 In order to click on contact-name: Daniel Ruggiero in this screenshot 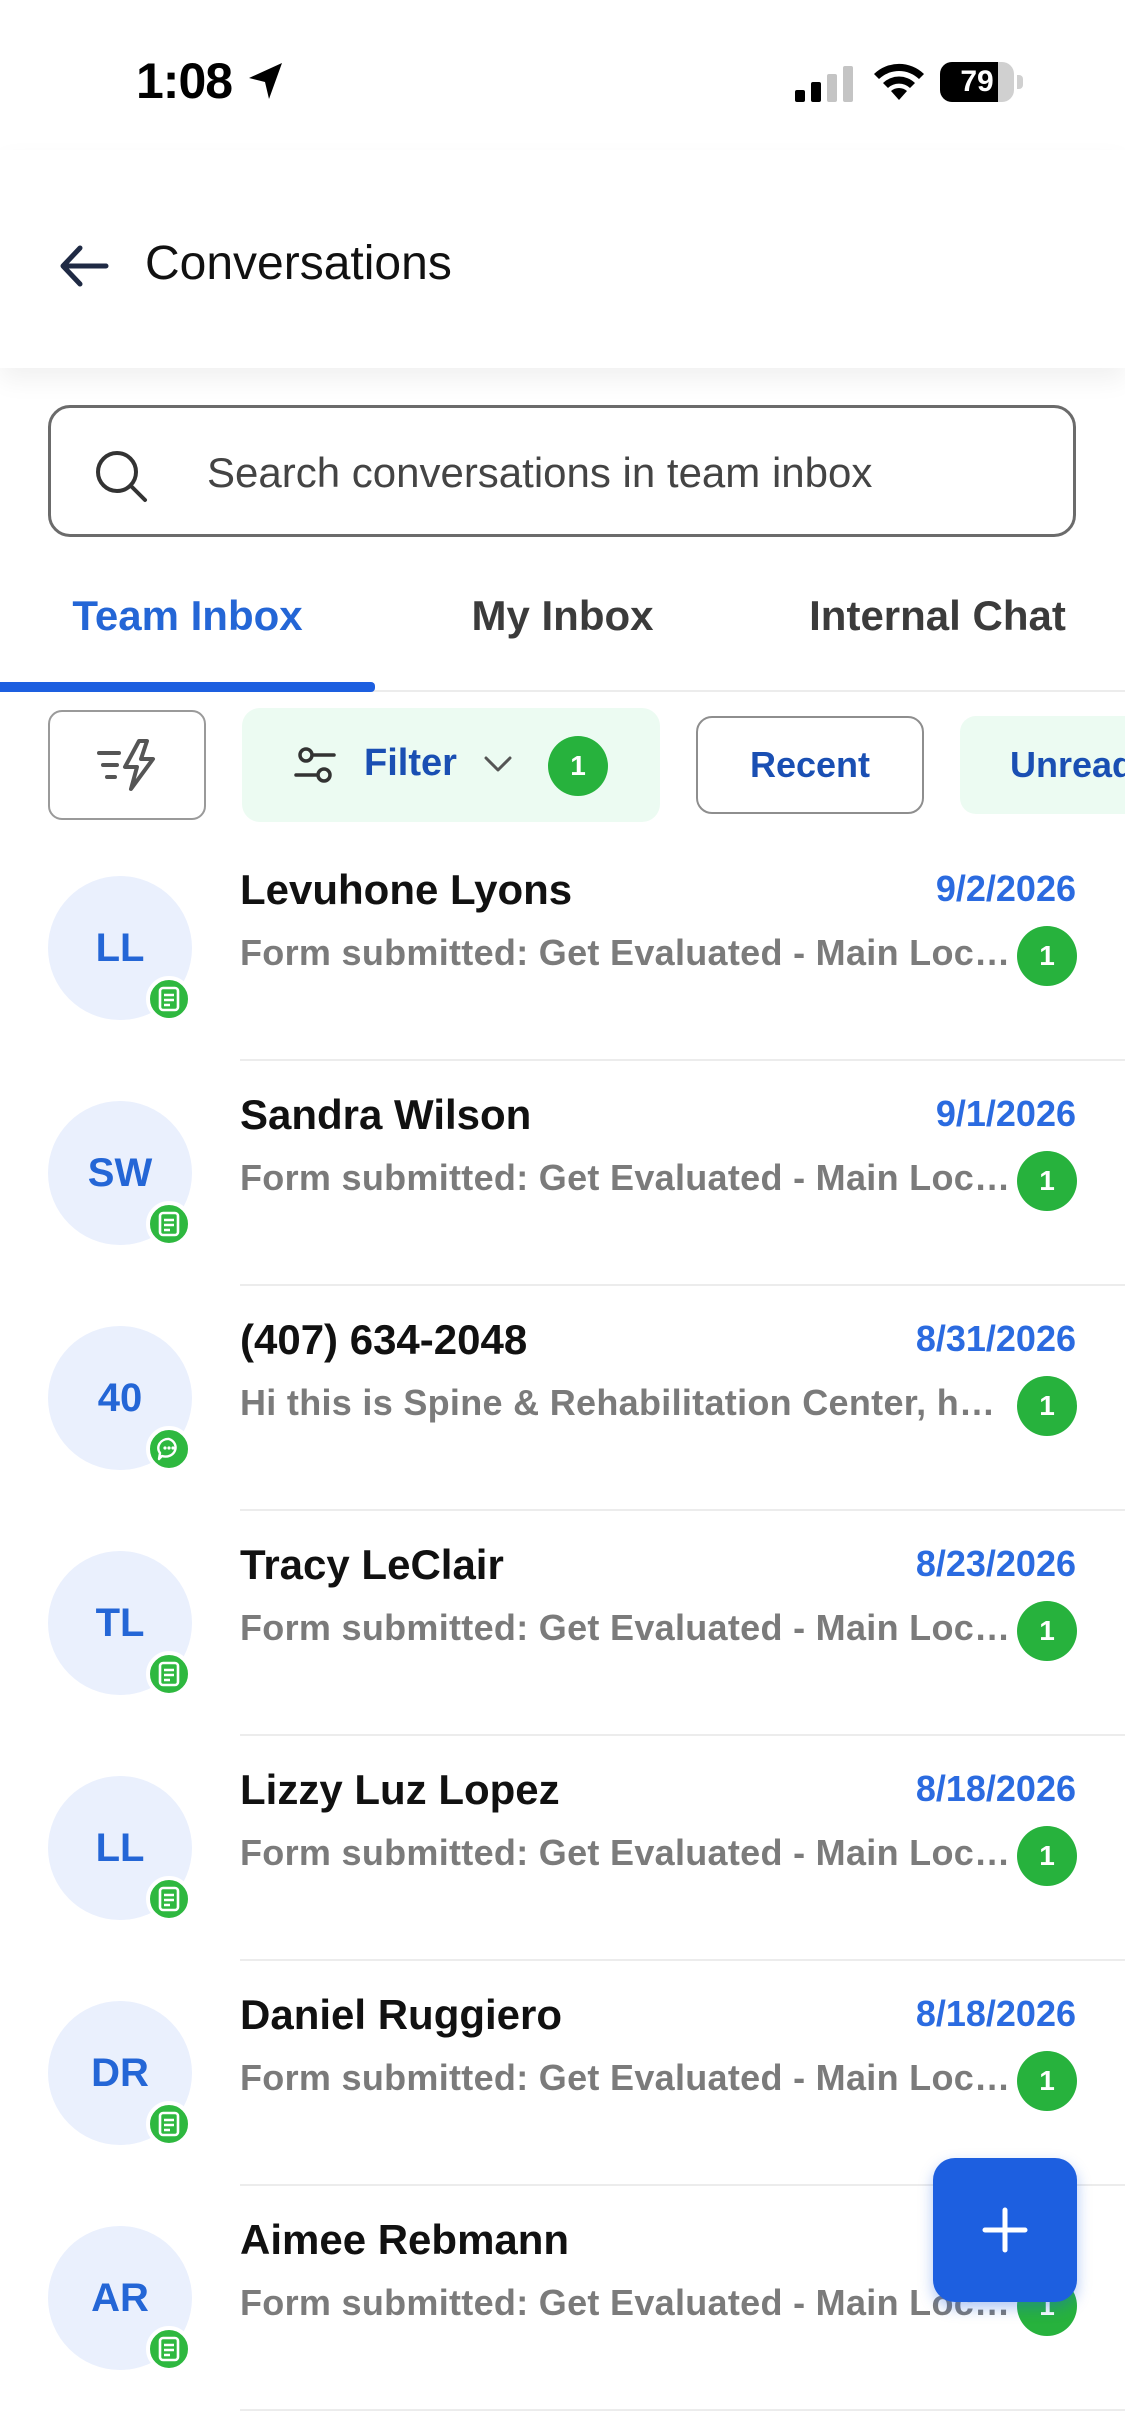, I will do `click(401, 2014)`.